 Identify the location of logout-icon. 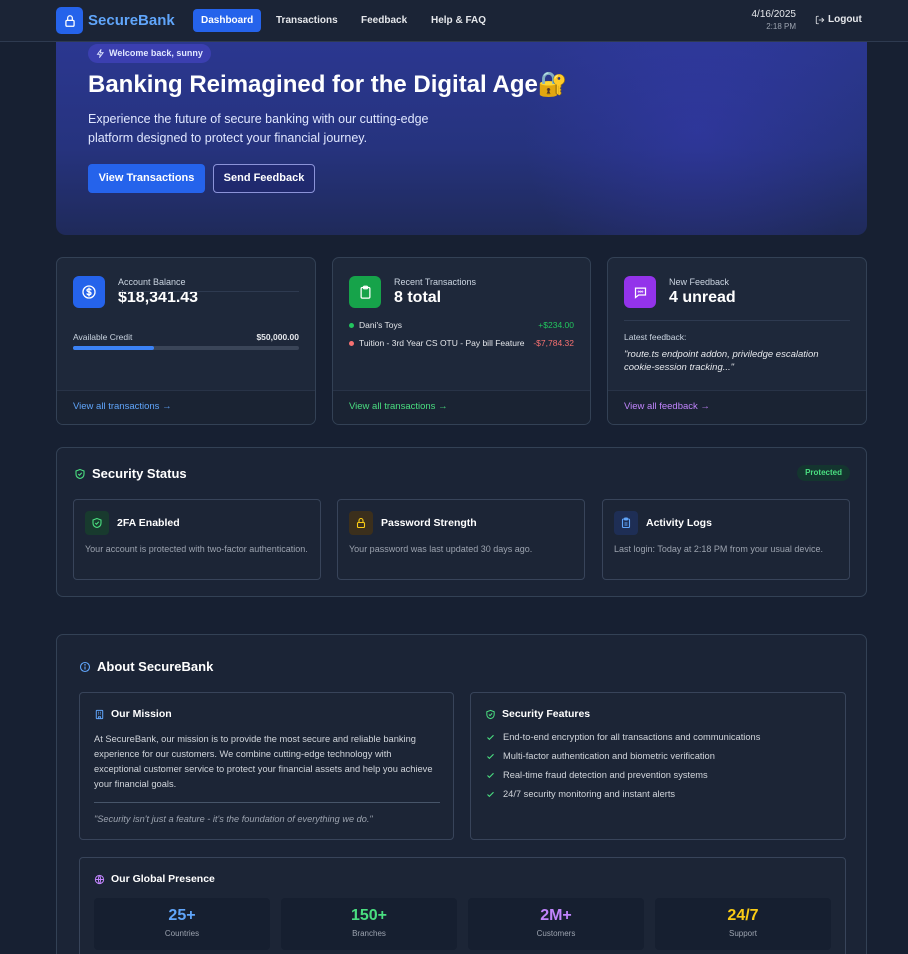
(820, 19).